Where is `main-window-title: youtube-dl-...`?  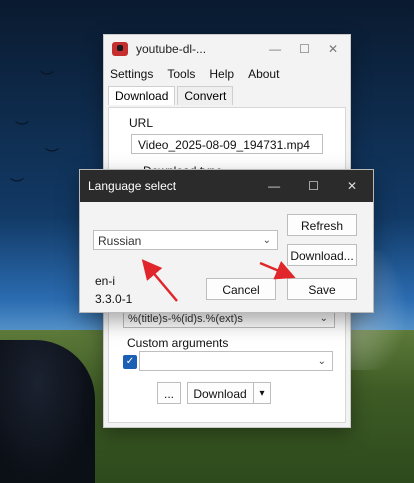 main-window-title: youtube-dl-... is located at coordinates (171, 49).